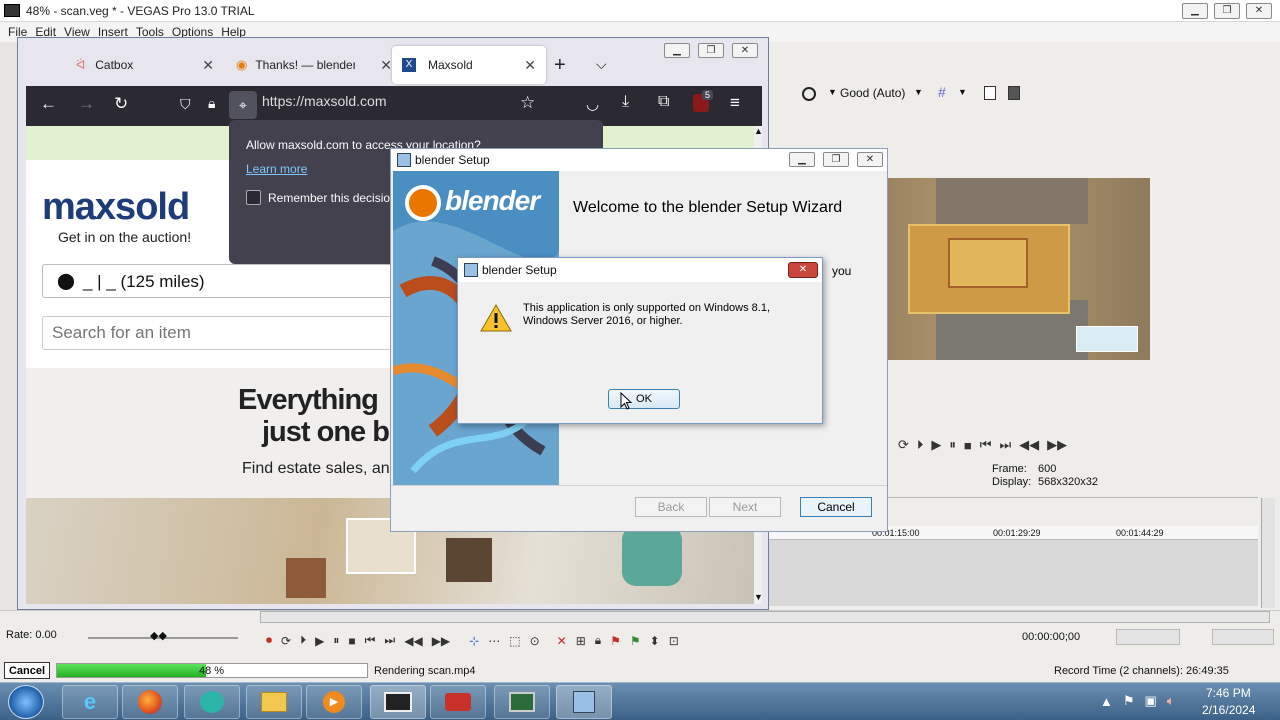 This screenshot has height=720, width=1280. What do you see at coordinates (584, 702) in the screenshot?
I see `setup-installer-icon` at bounding box center [584, 702].